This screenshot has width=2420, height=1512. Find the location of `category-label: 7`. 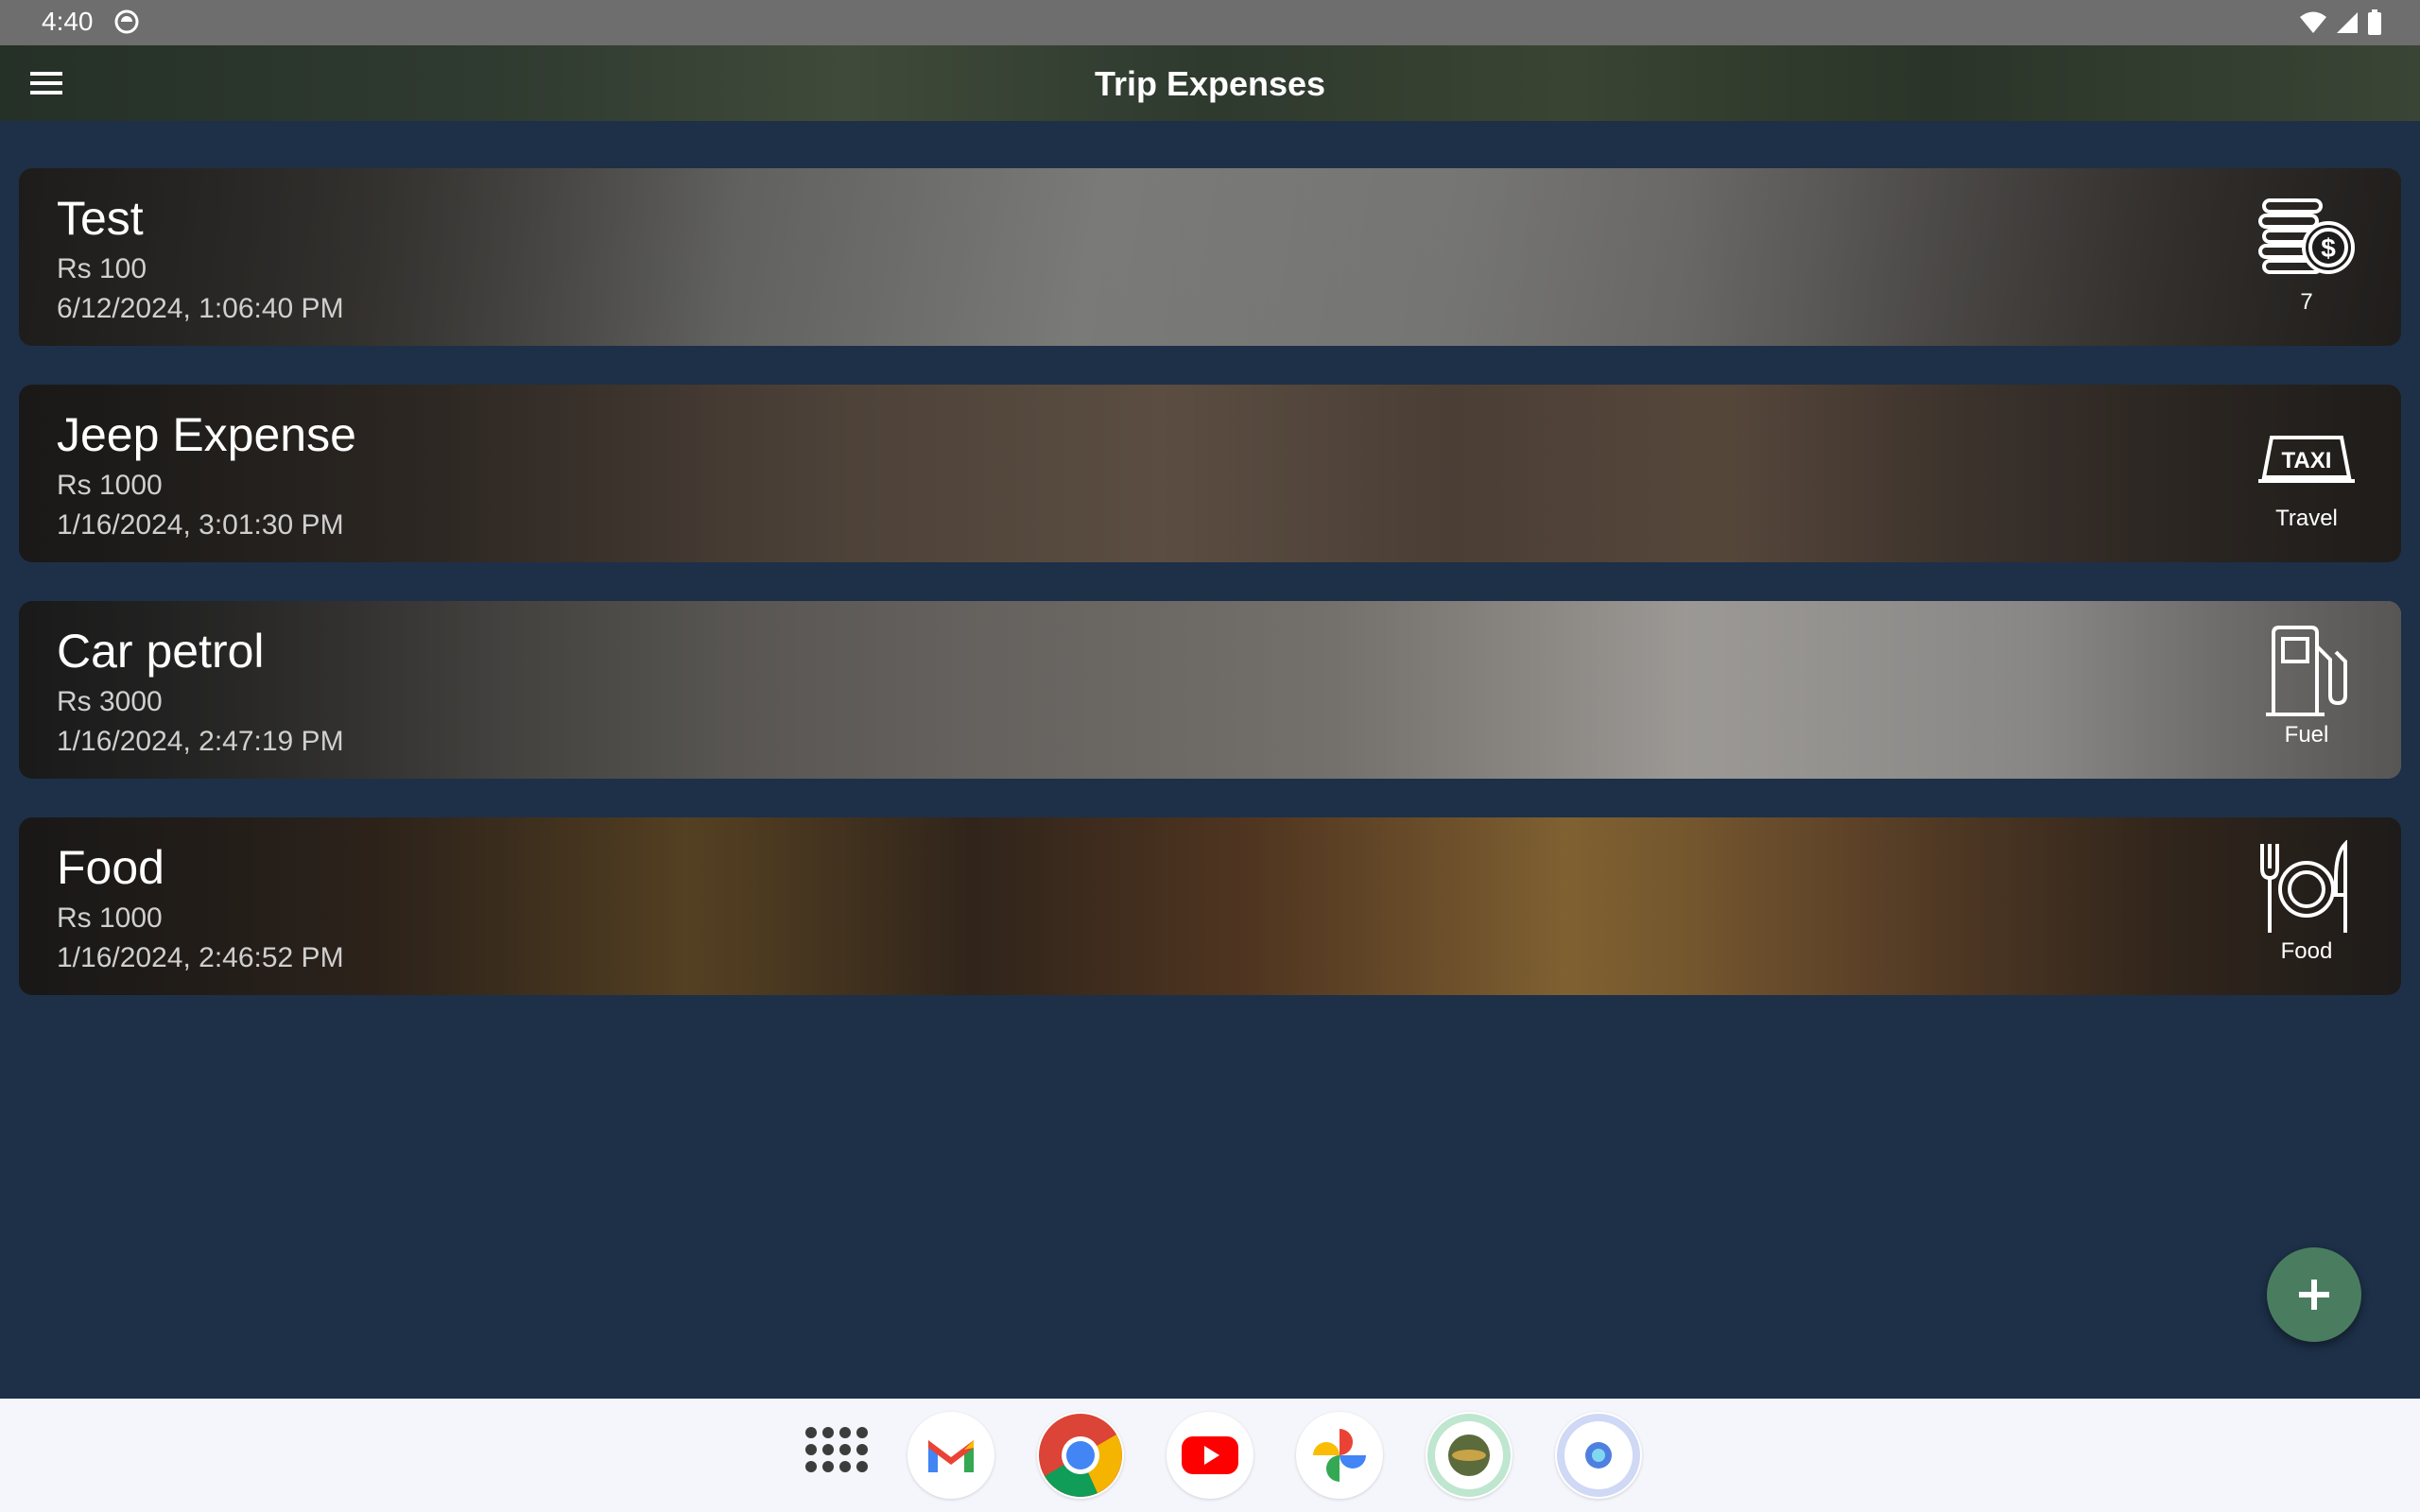

category-label: 7 is located at coordinates (2306, 302).